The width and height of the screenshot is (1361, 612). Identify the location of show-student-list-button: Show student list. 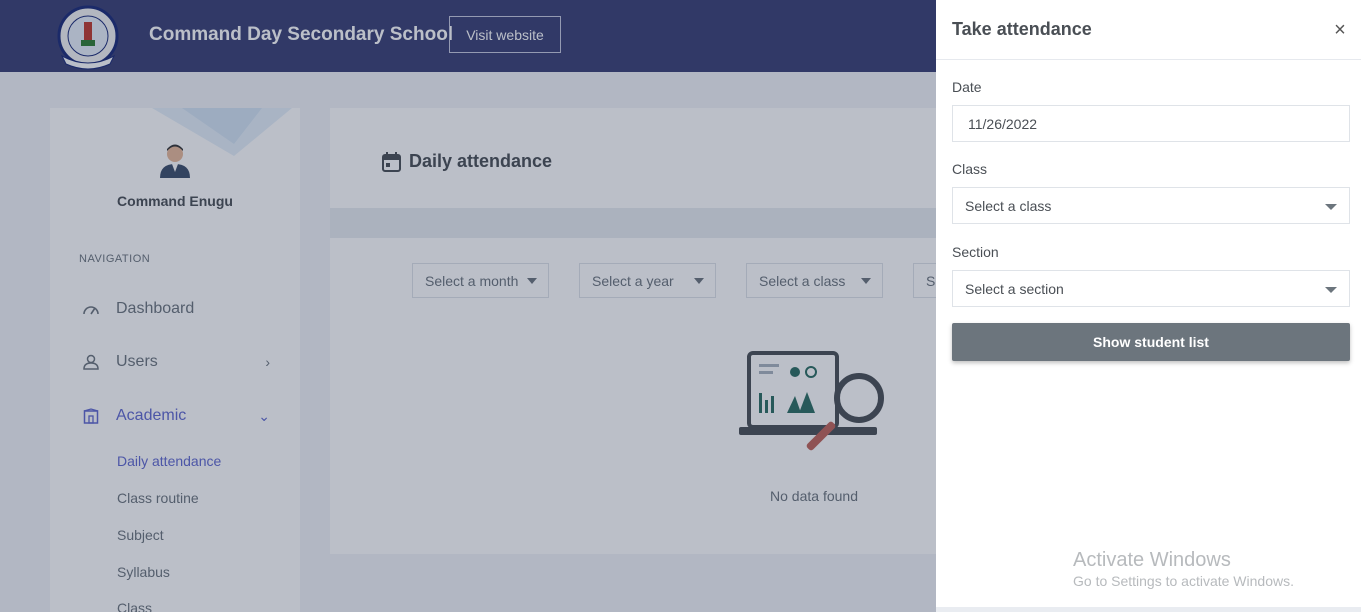
(1151, 342).